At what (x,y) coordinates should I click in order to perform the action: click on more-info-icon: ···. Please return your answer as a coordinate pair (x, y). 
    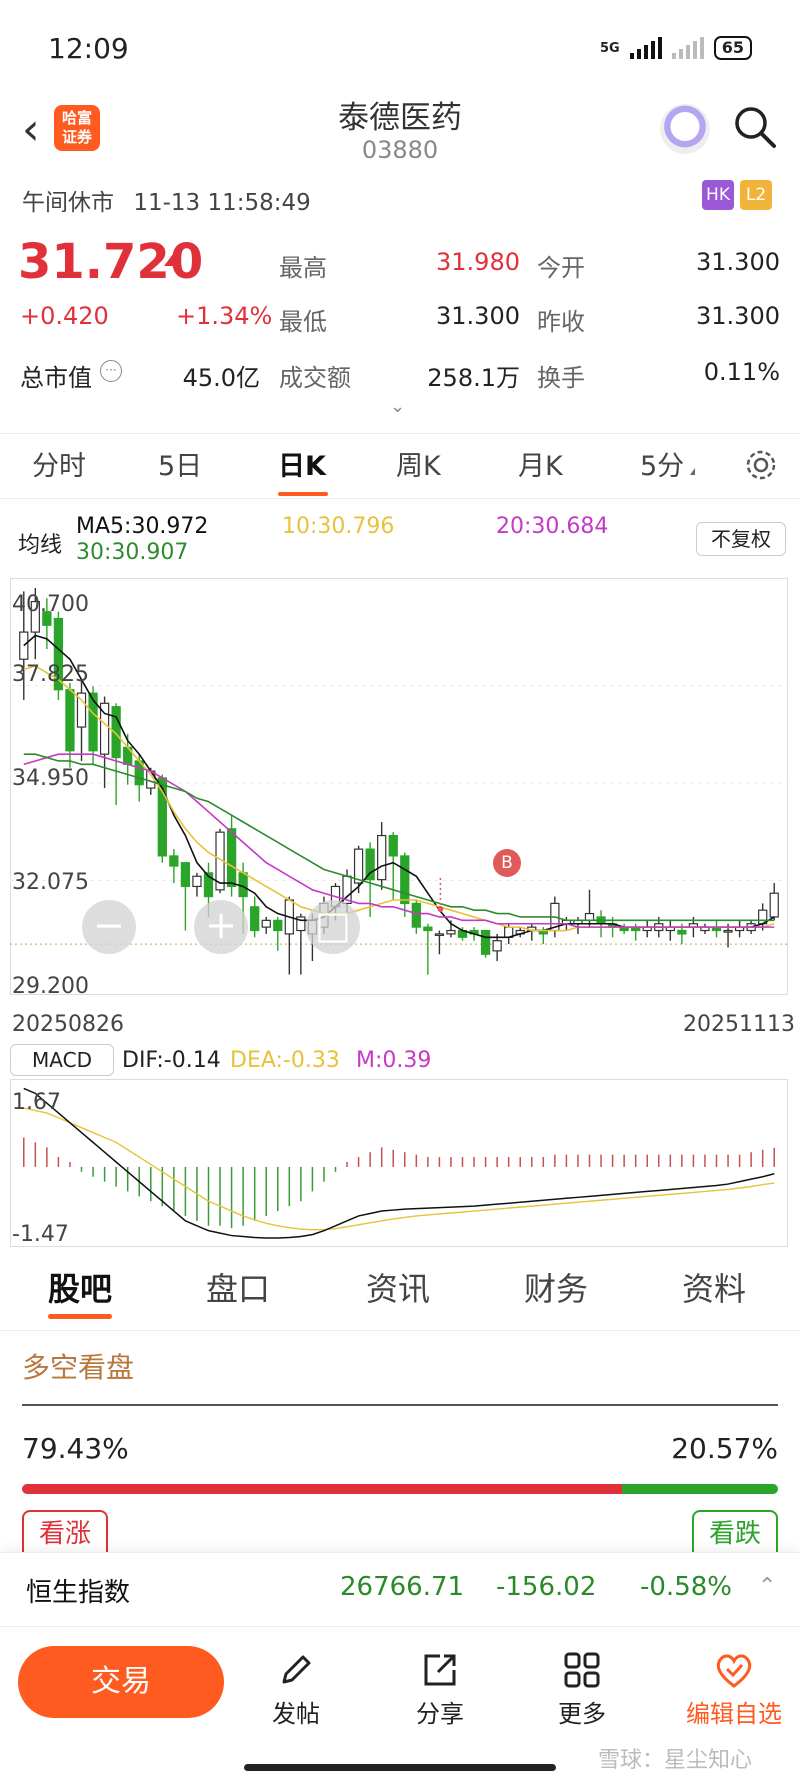
    Looking at the image, I should click on (111, 371).